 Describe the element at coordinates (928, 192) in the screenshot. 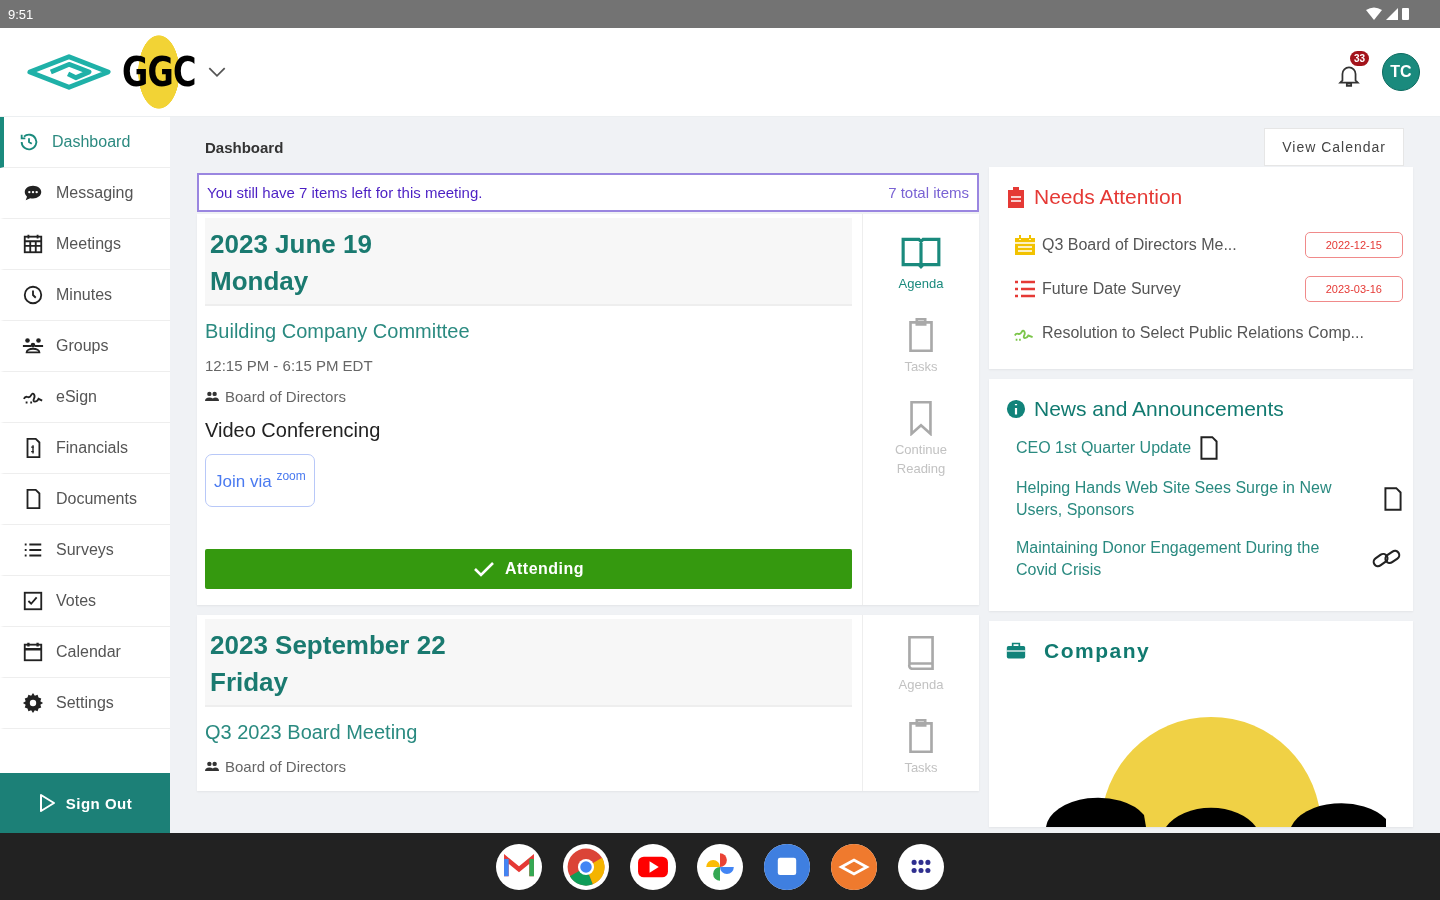

I see `total-items-count: 7 total items` at that location.